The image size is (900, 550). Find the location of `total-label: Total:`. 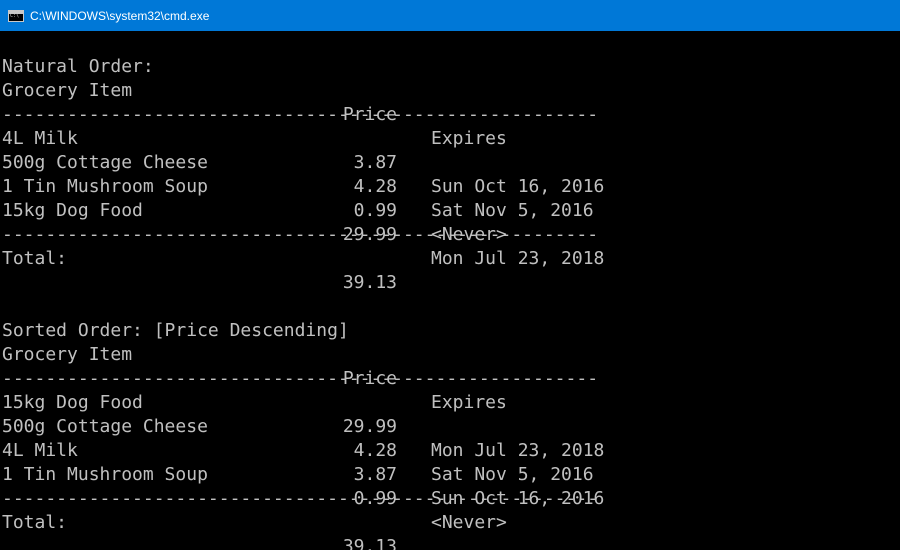

total-label: Total: is located at coordinates (35, 522).